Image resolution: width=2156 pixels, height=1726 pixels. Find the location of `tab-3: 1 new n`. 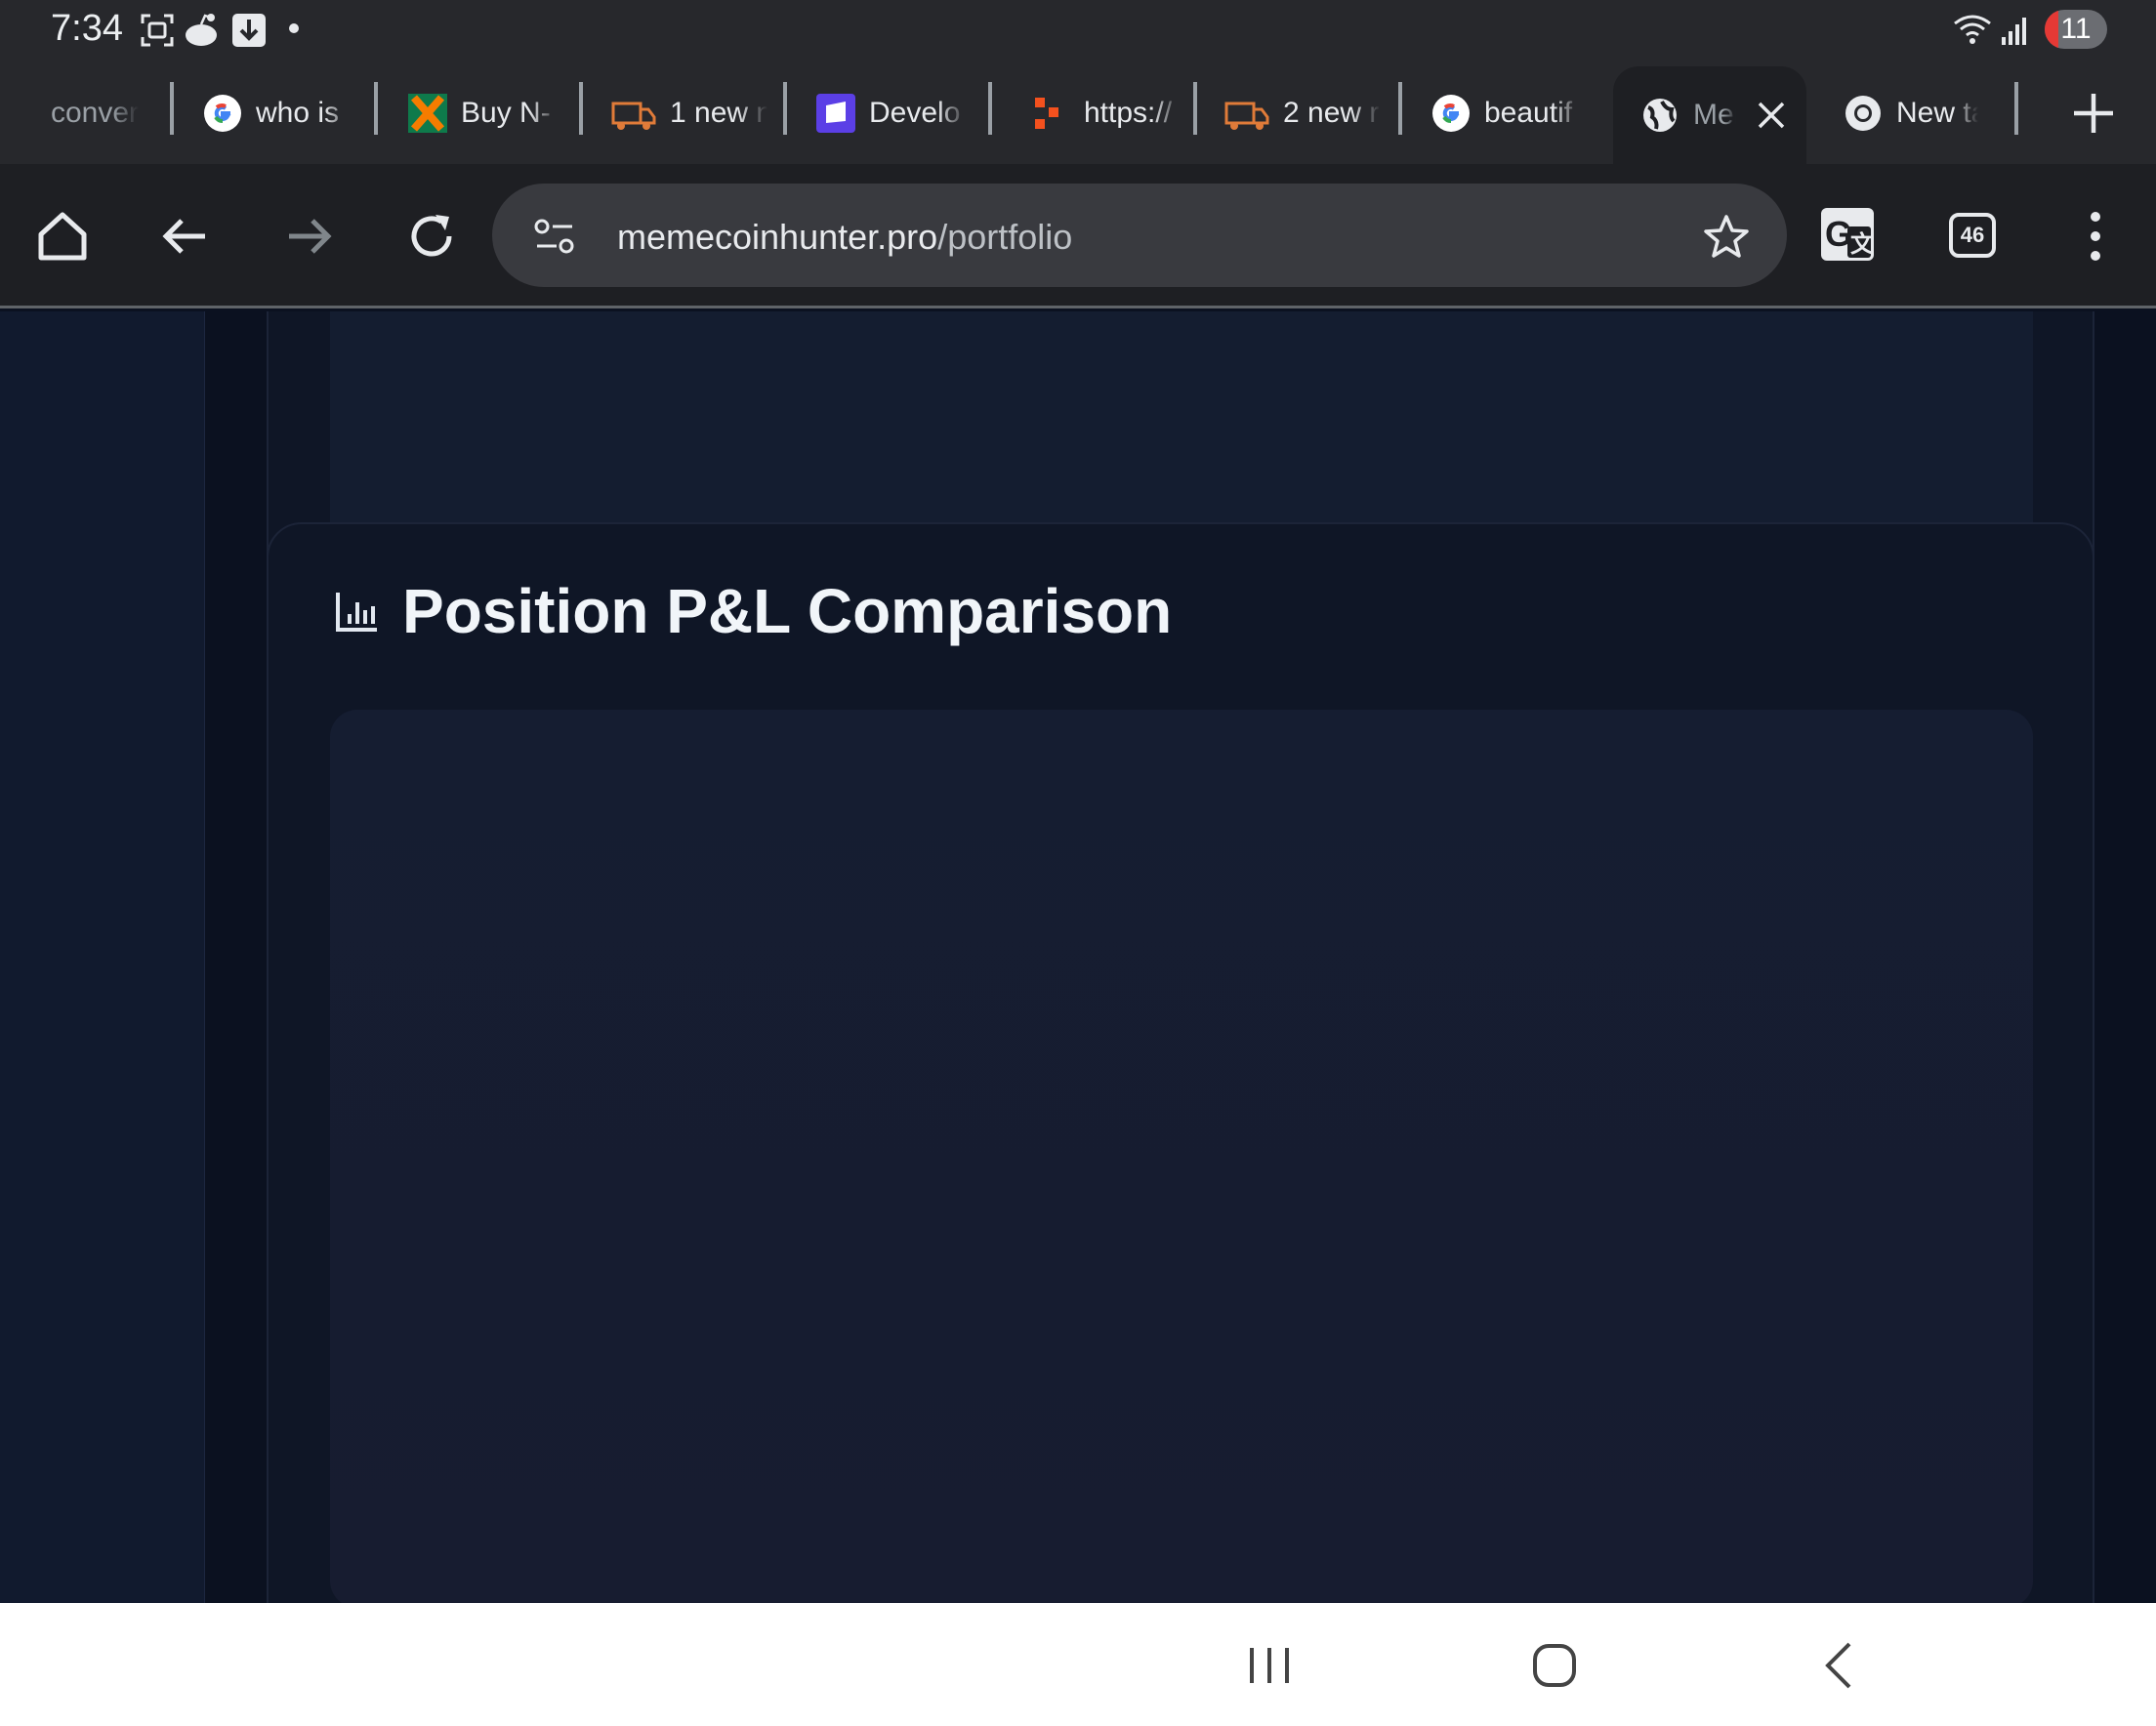

tab-3: 1 new n is located at coordinates (694, 113).